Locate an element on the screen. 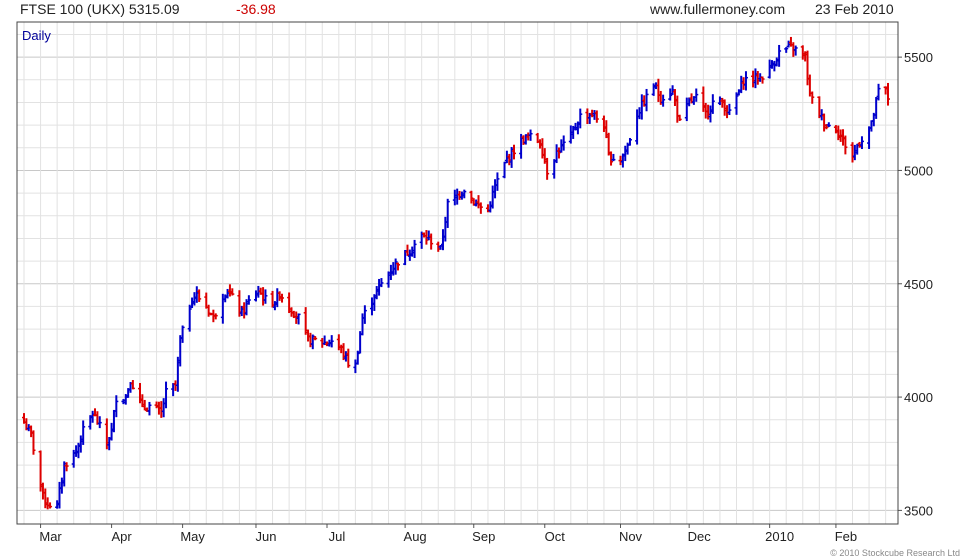 The image size is (980, 560). period-label: Daily is located at coordinates (36, 35).